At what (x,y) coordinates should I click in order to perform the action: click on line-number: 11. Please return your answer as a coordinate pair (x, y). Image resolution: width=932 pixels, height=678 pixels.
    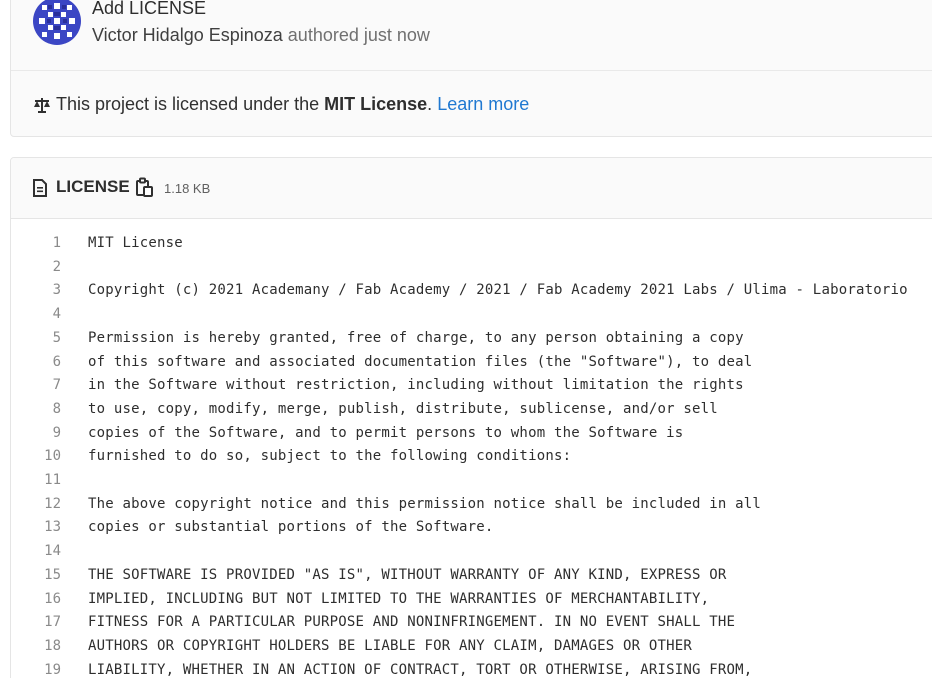
    Looking at the image, I should click on (36, 481).